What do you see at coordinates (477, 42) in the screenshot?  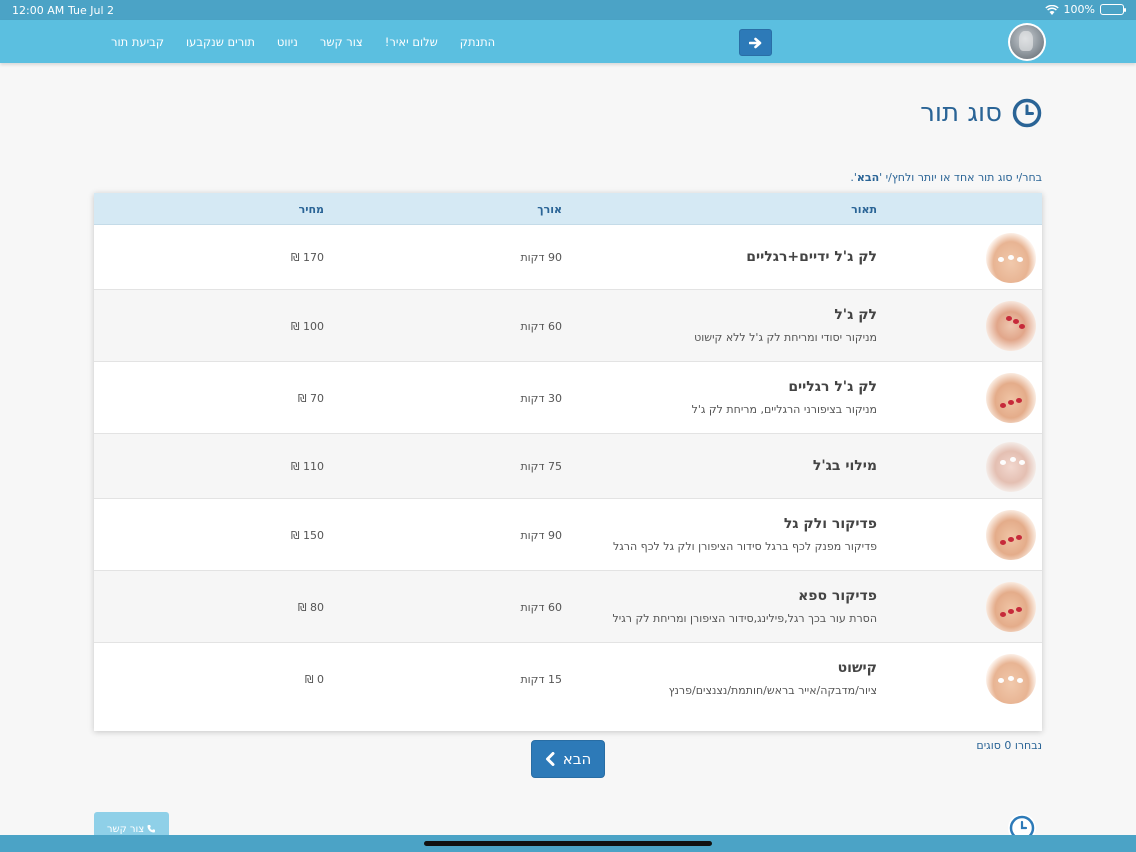 I see `nav-link-logout: התנתק` at bounding box center [477, 42].